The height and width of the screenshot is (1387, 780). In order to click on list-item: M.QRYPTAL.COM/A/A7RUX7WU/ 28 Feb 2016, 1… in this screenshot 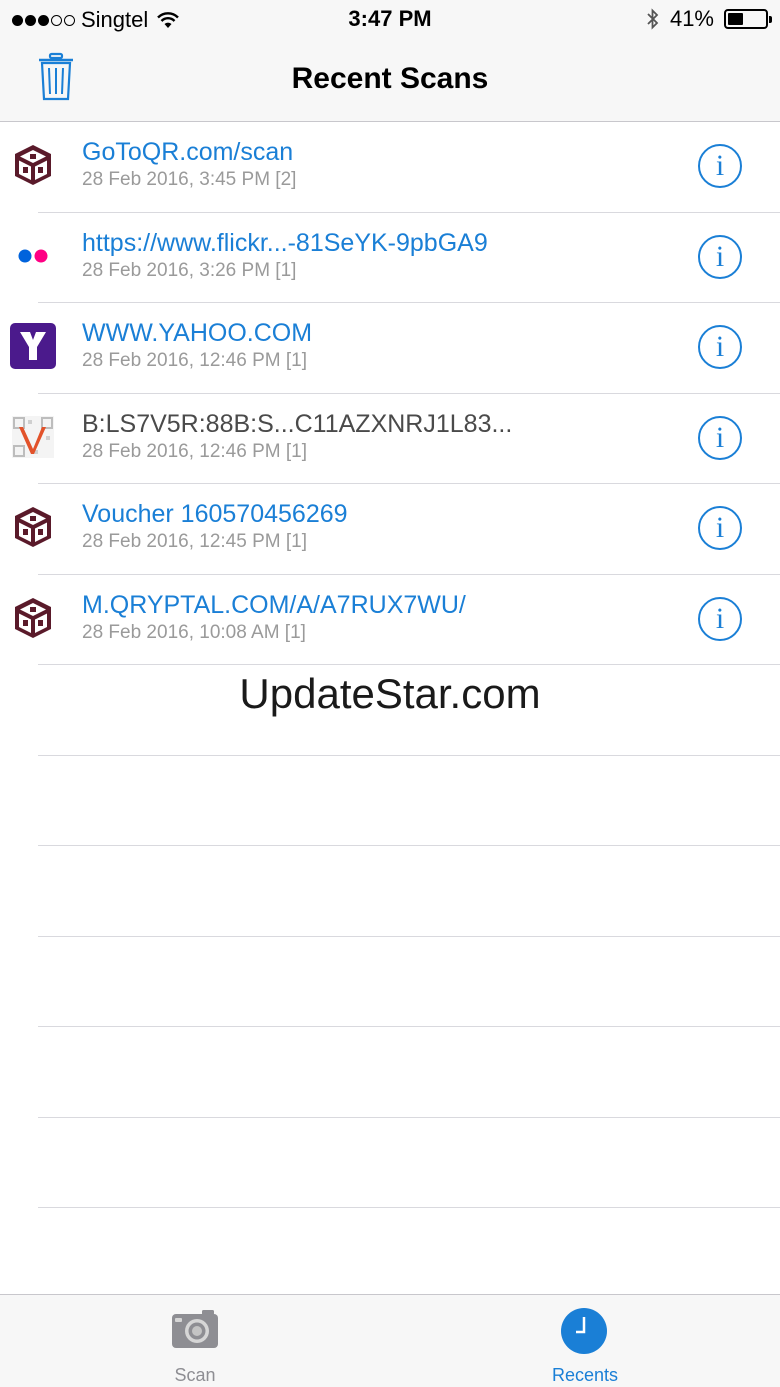, I will do `click(390, 620)`.